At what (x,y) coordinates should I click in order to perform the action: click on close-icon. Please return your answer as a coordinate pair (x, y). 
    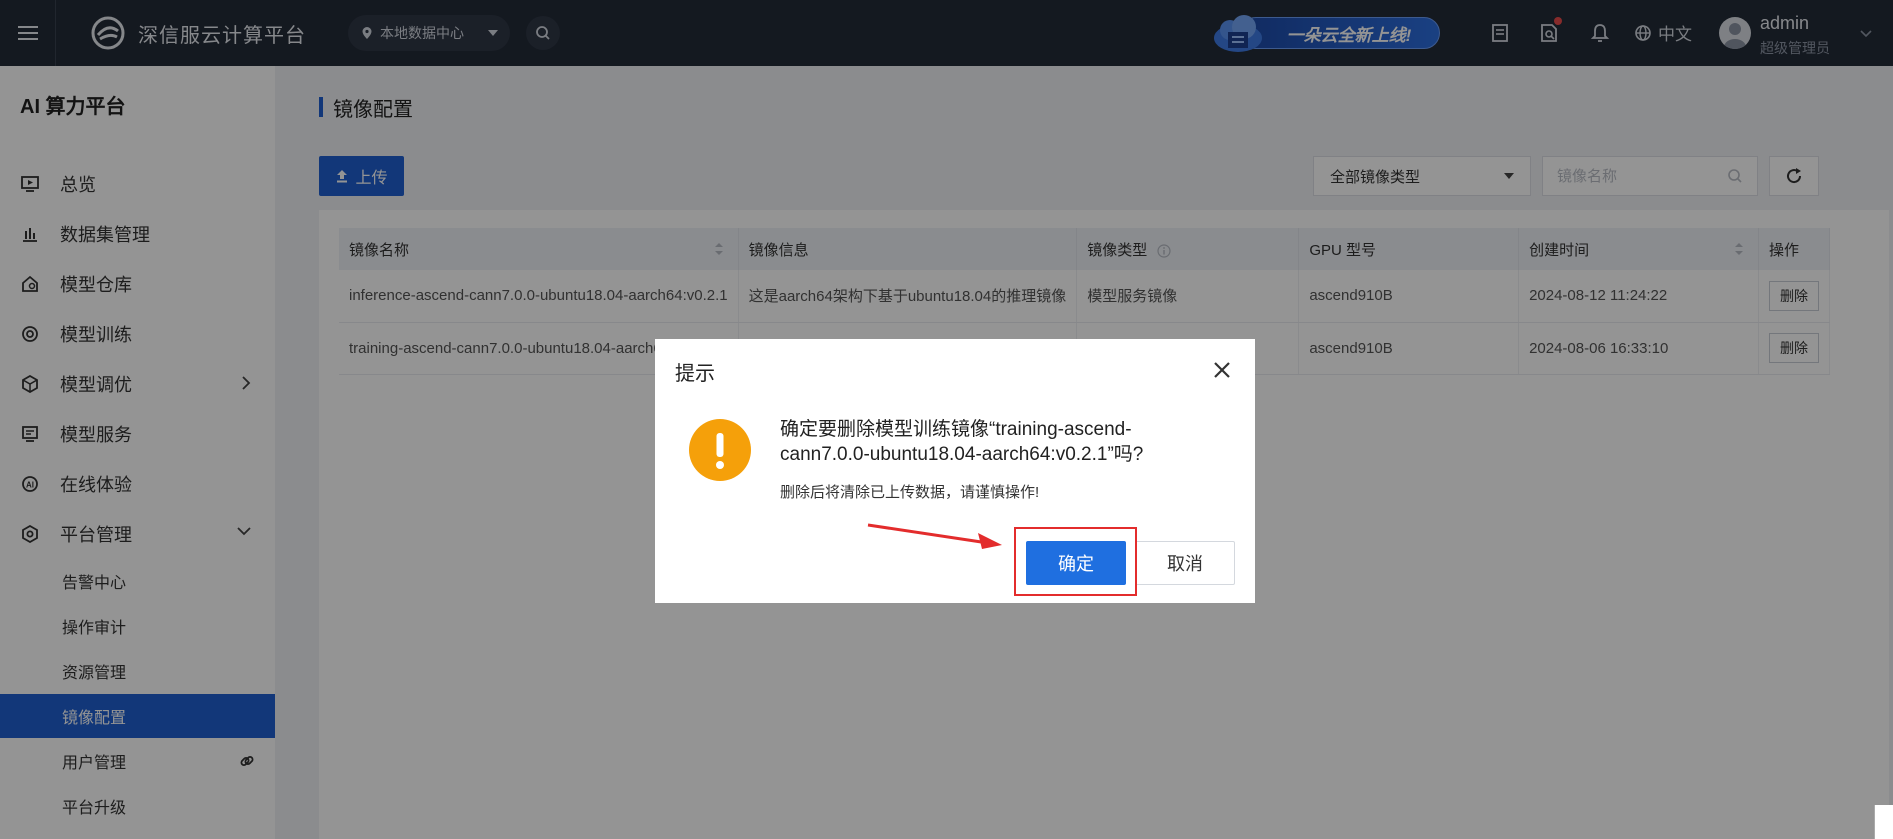
    Looking at the image, I should click on (1222, 370).